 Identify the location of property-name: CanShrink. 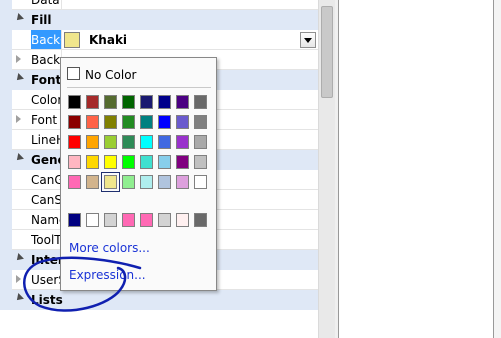
(46, 200).